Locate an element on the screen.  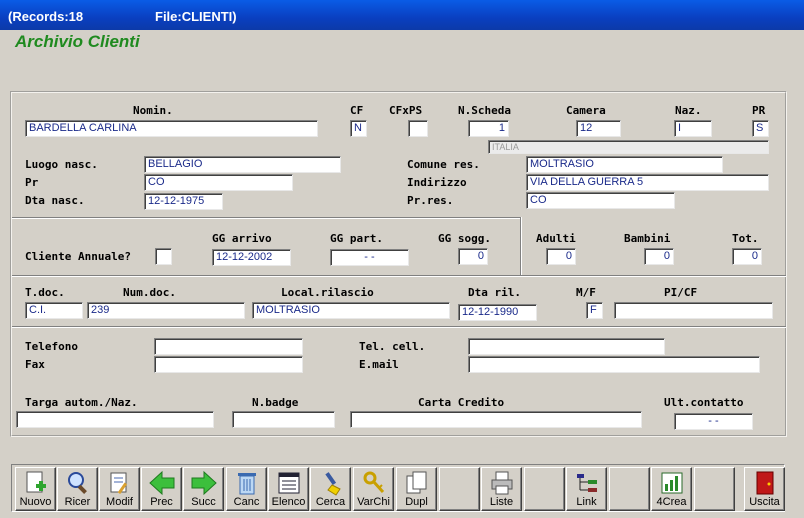
carta-credito-field is located at coordinates (496, 419).